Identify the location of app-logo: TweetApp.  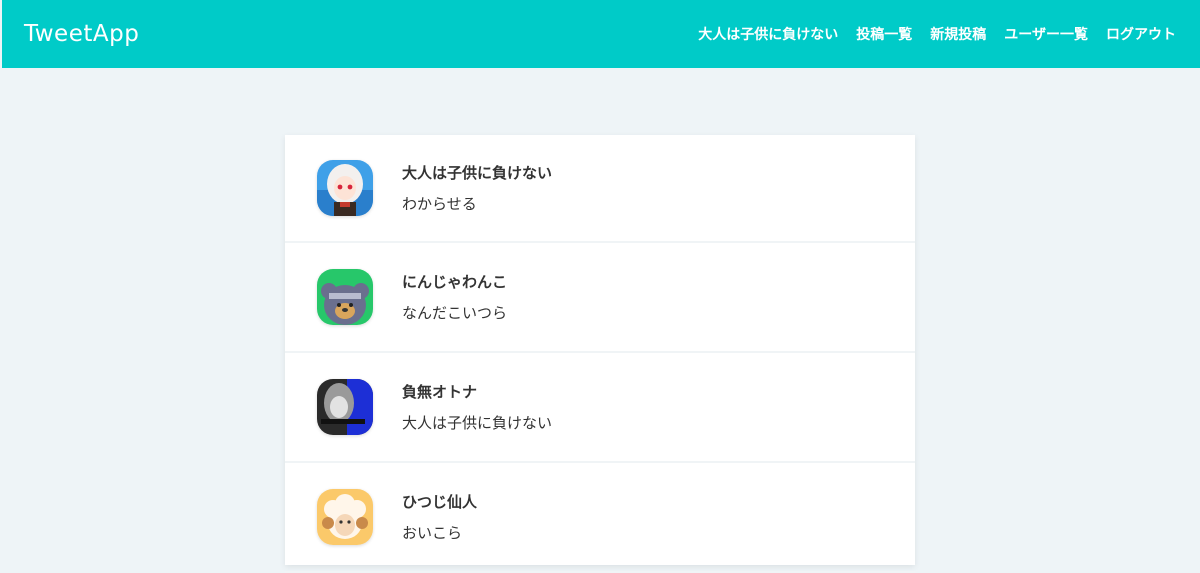
(81, 34).